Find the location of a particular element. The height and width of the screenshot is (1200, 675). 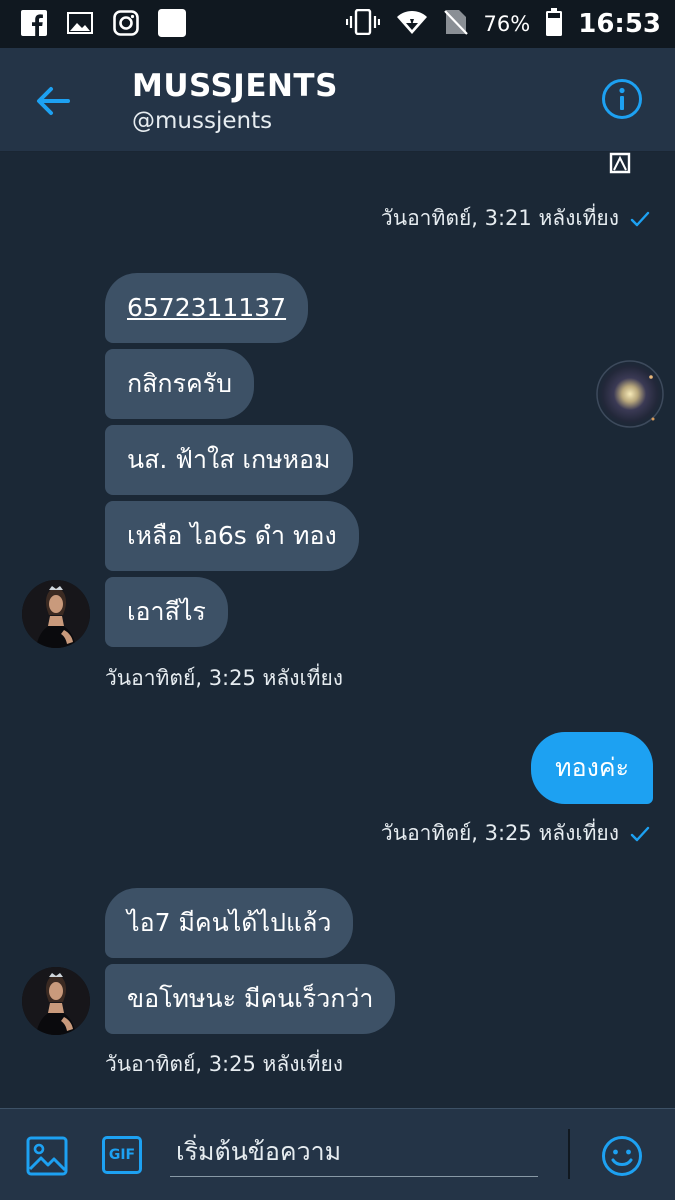

message-composer: GIF is located at coordinates (337, 1154).